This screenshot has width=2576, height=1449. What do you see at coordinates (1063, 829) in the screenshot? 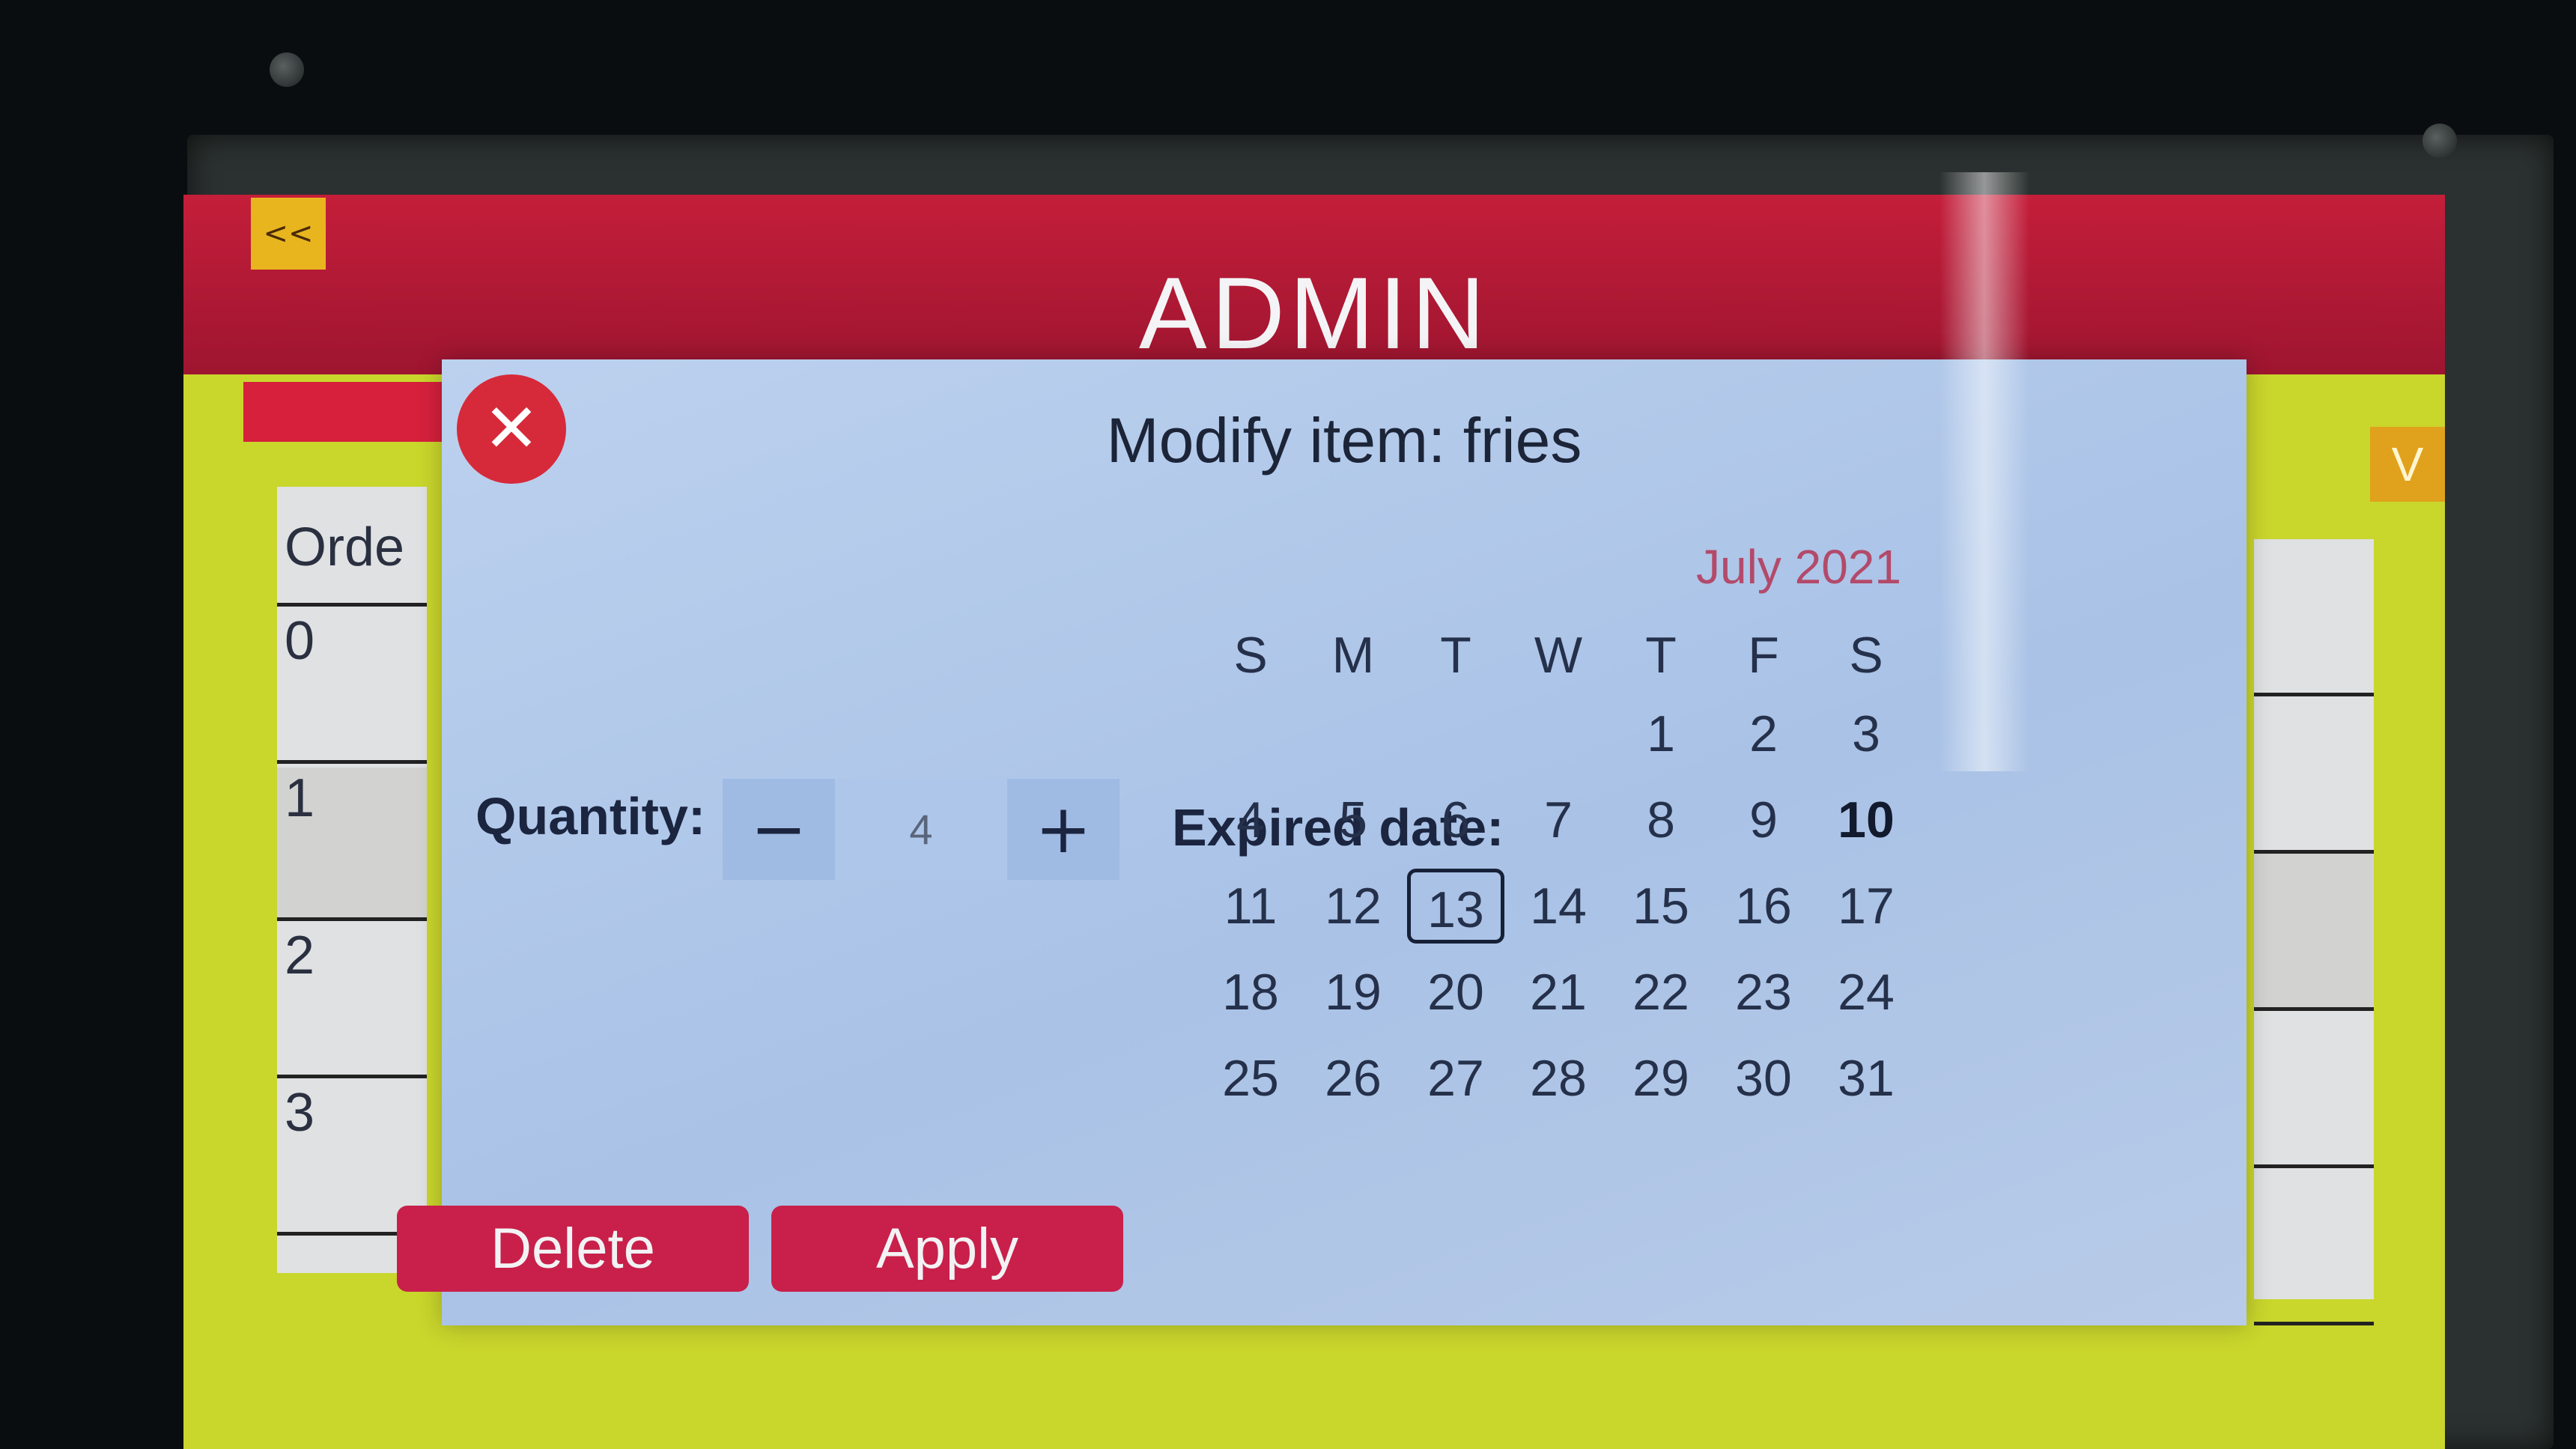
I see `quantity-increment-button: +` at bounding box center [1063, 829].